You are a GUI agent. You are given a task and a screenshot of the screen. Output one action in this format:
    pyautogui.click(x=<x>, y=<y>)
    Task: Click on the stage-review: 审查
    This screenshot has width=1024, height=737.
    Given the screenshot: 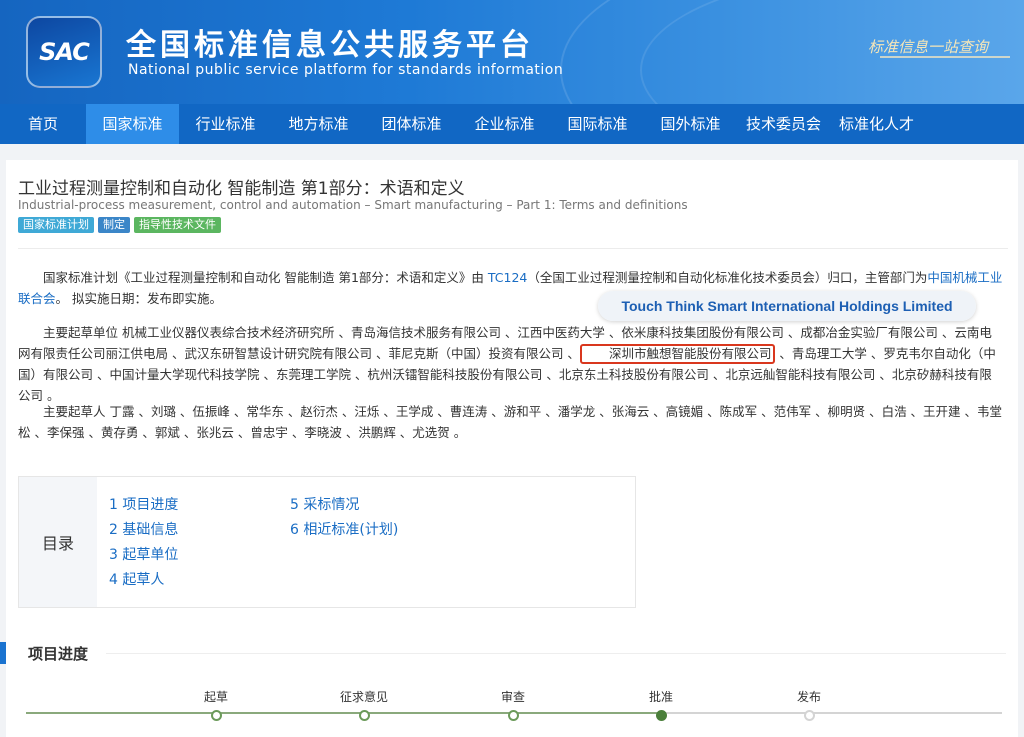 What is the action you would take?
    pyautogui.click(x=513, y=704)
    